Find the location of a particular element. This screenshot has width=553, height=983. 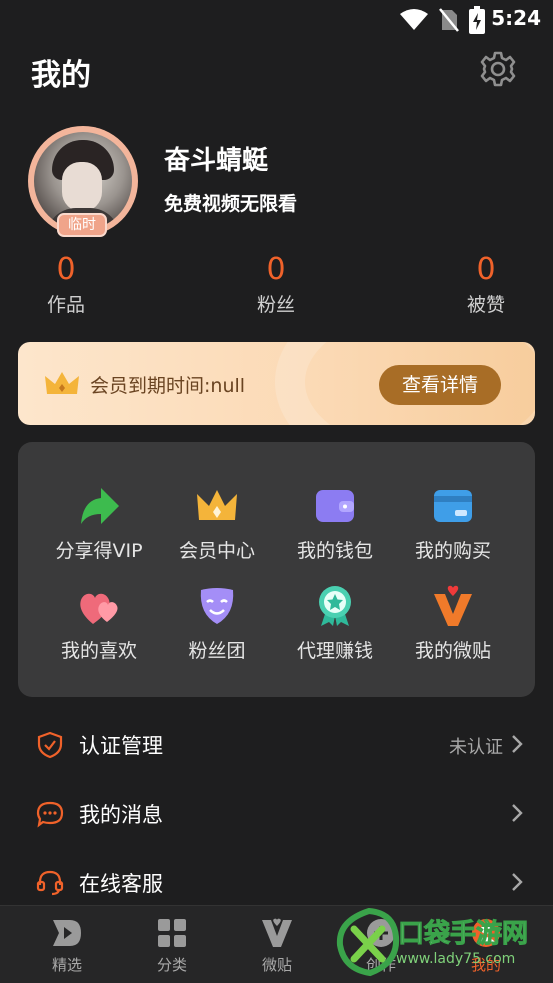

view-details-button: 查看详情 is located at coordinates (440, 385).